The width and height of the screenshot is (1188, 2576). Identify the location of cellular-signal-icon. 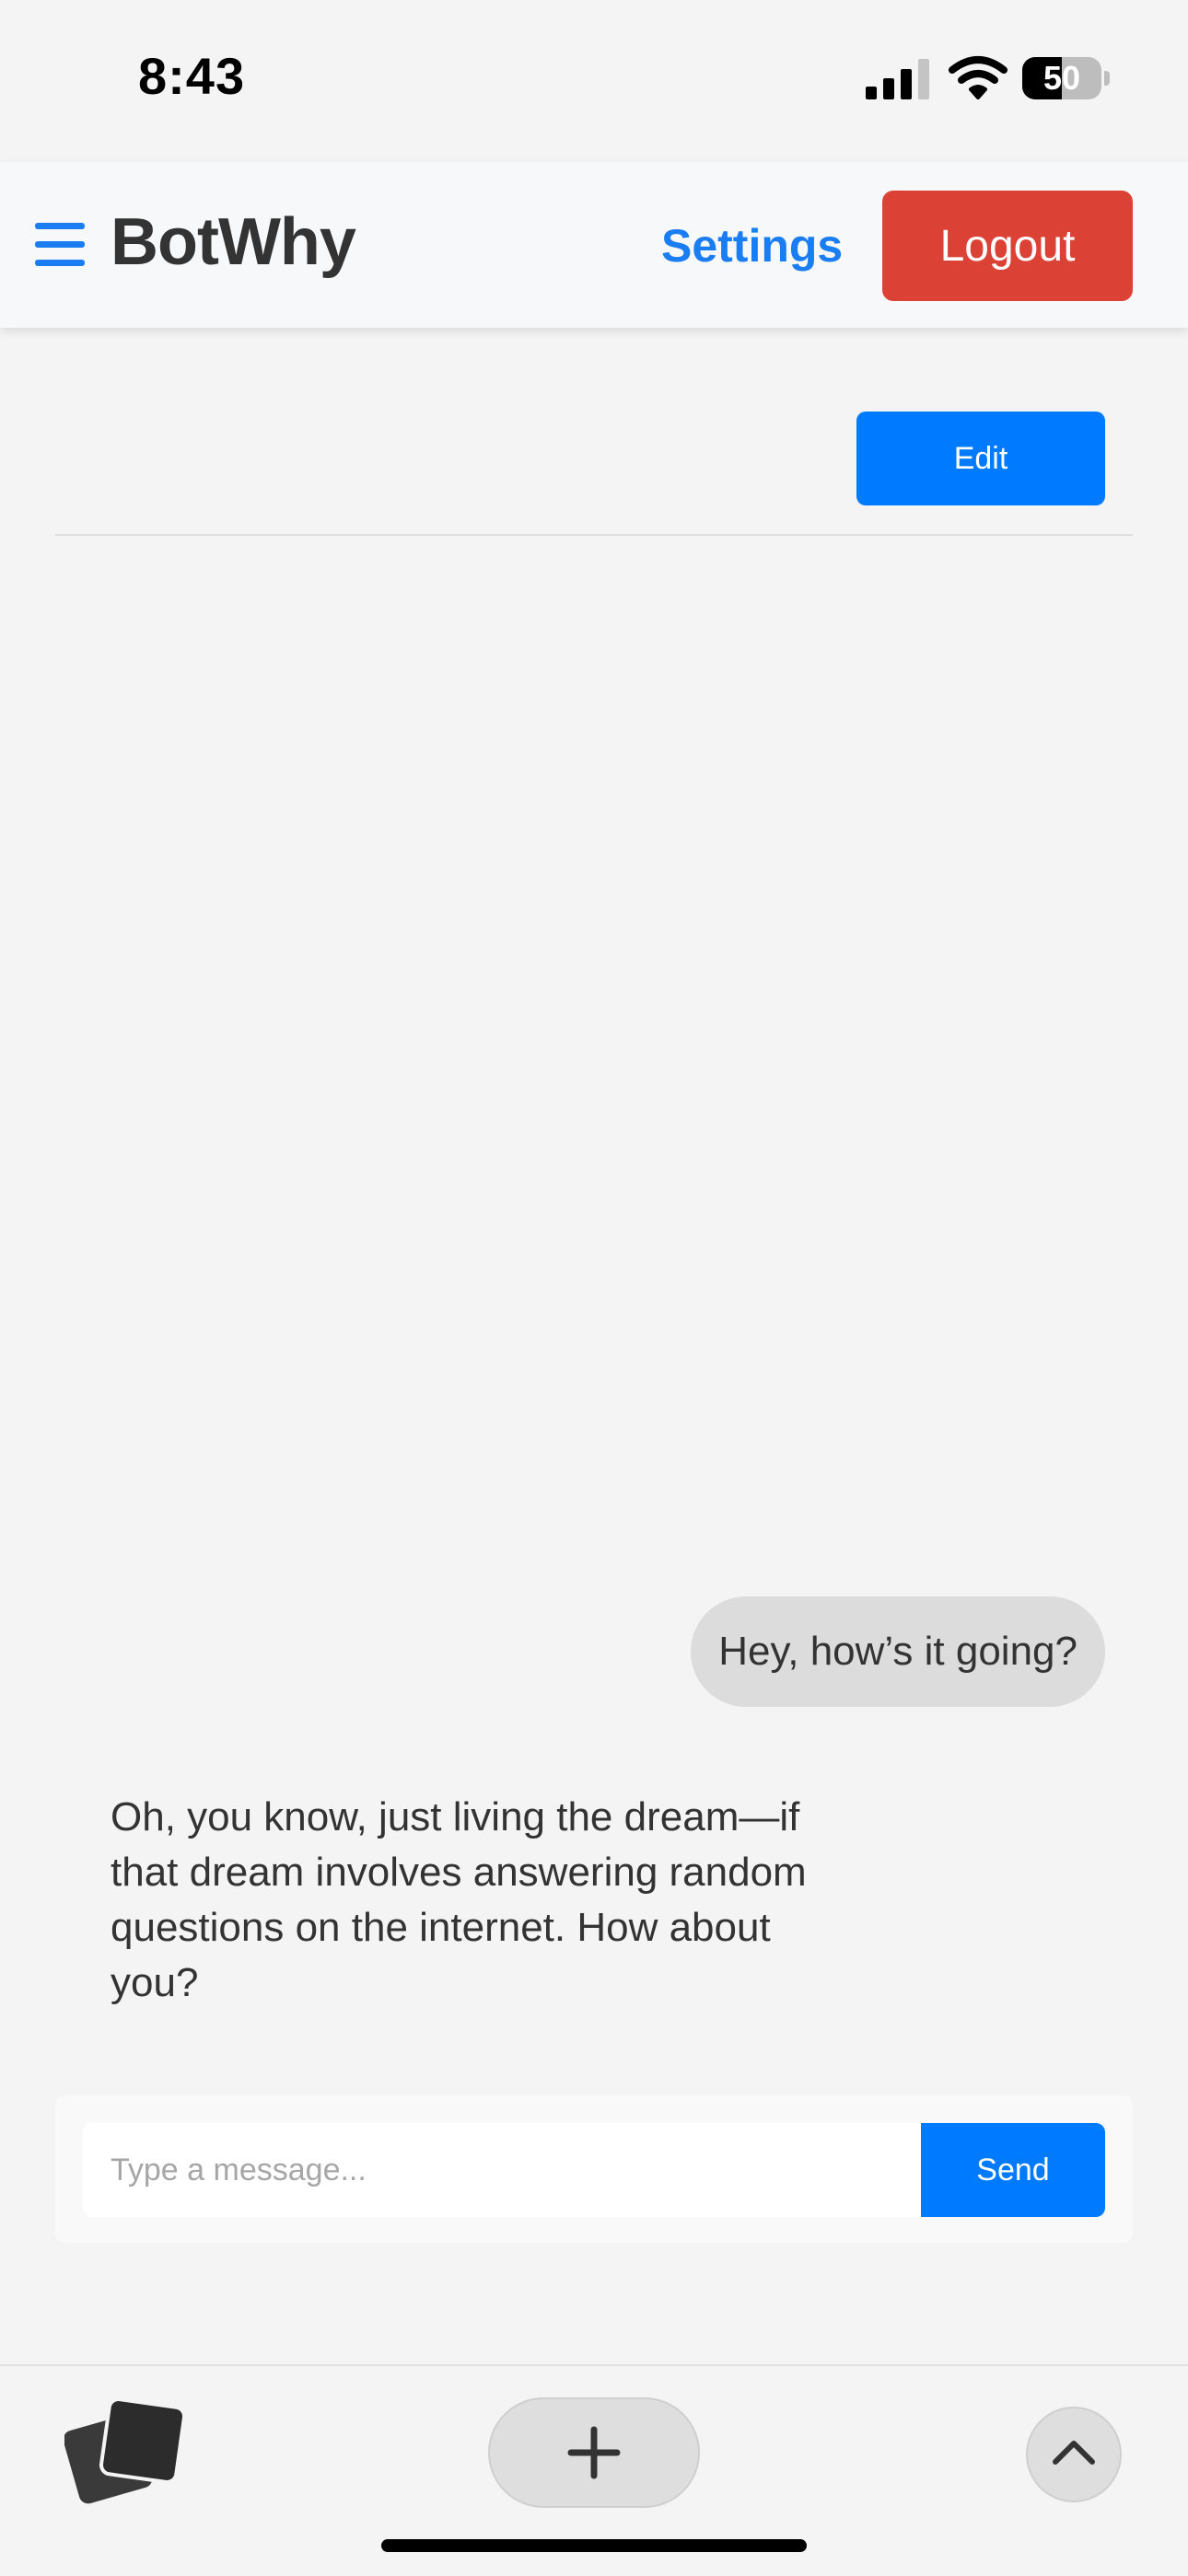
(897, 79).